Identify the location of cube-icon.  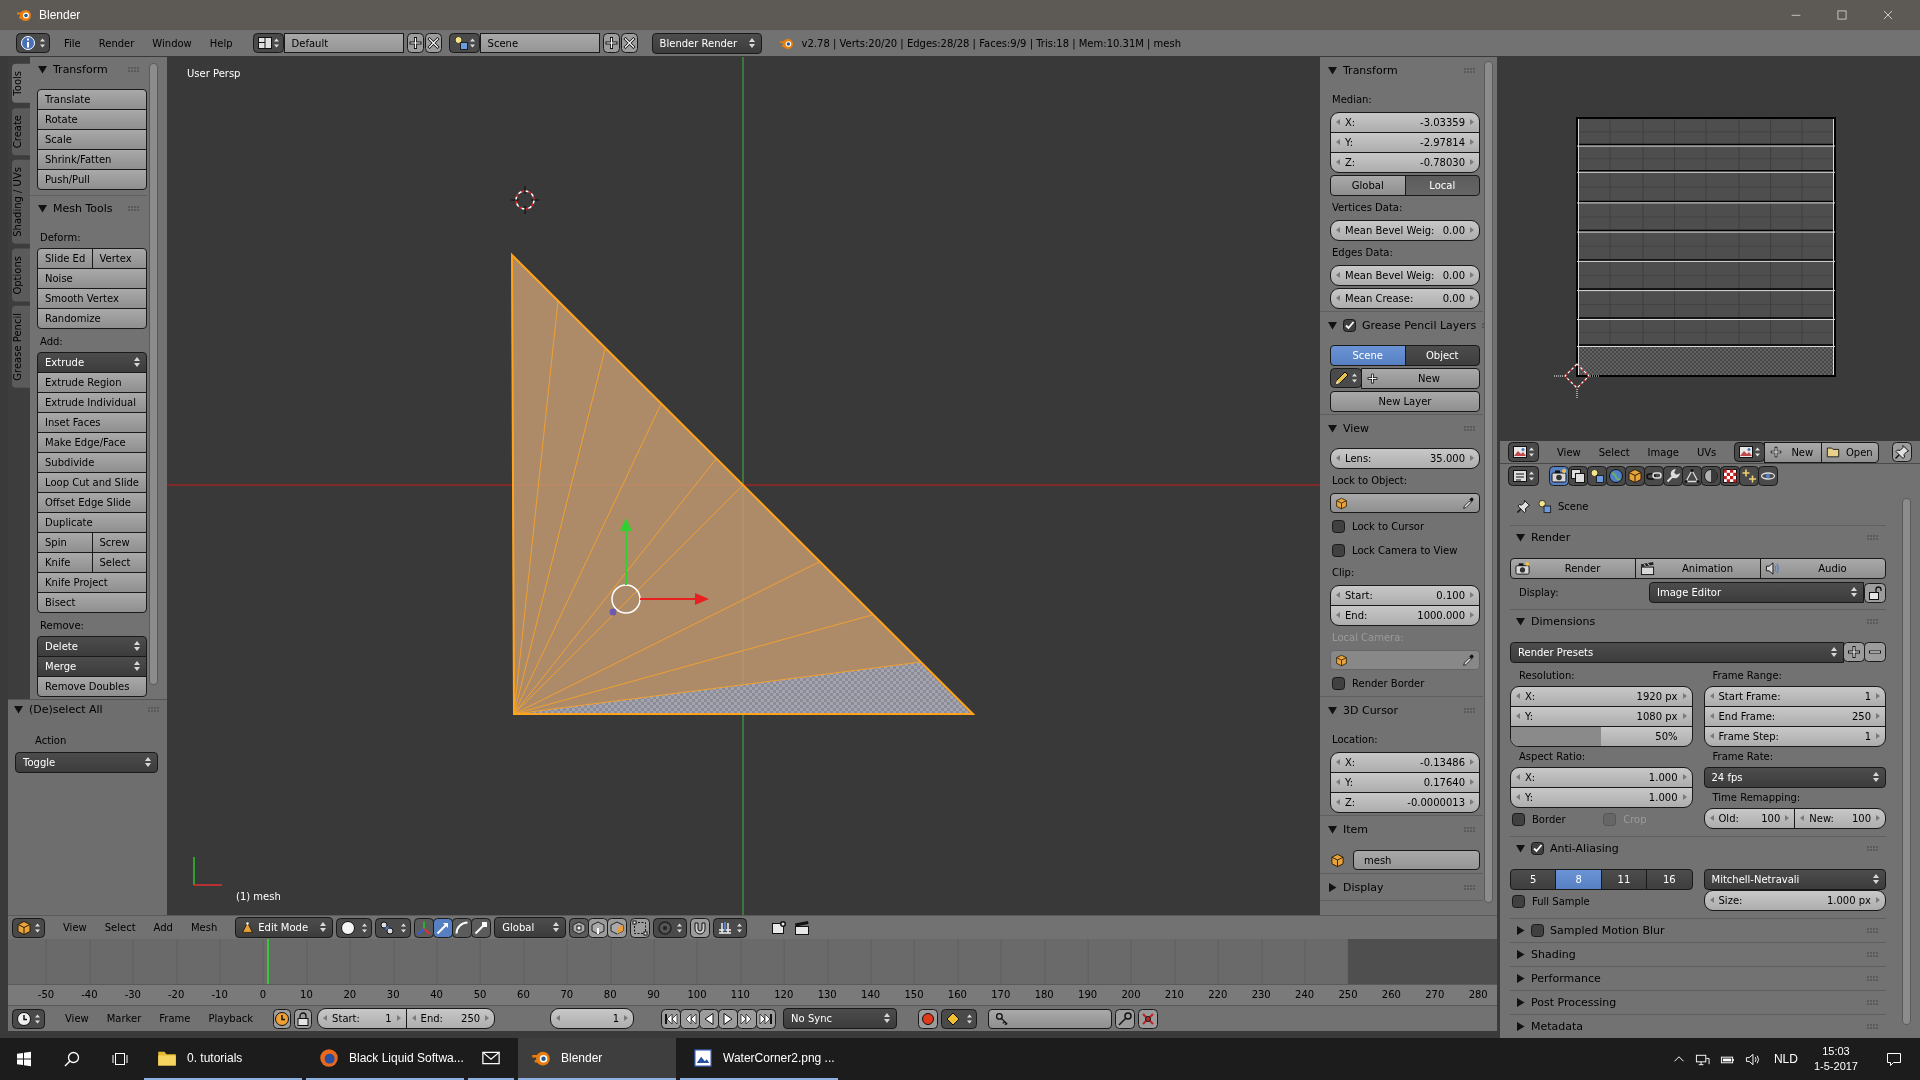
(1635, 476).